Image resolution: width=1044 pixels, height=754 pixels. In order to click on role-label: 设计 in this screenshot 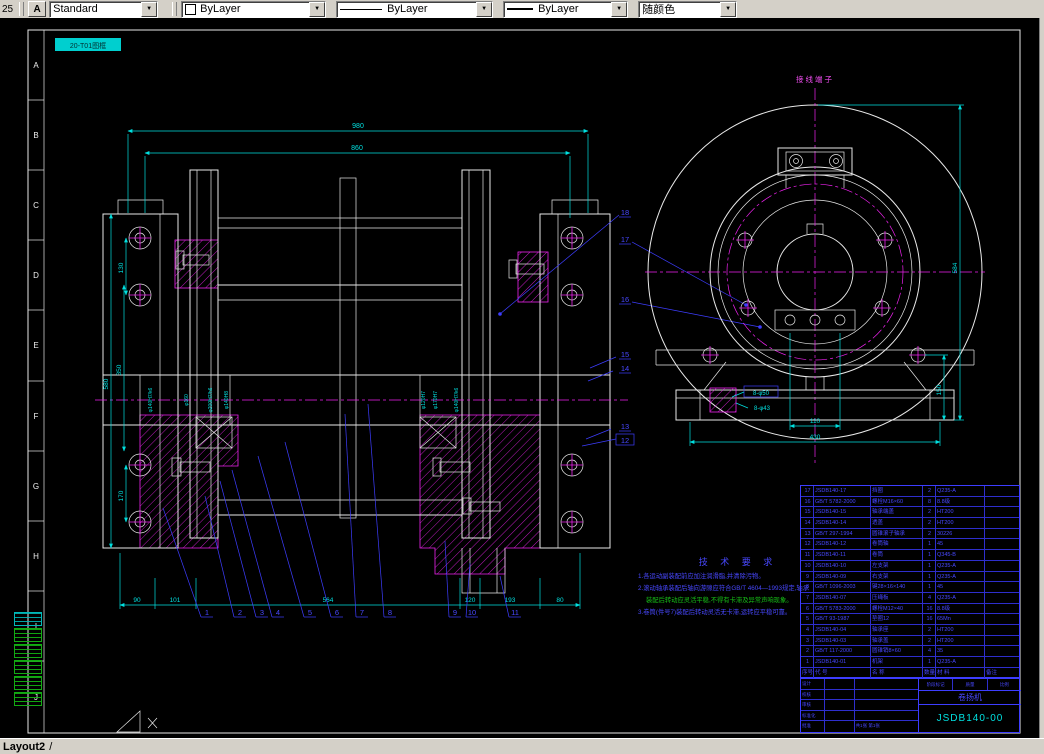, I will do `click(813, 684)`.